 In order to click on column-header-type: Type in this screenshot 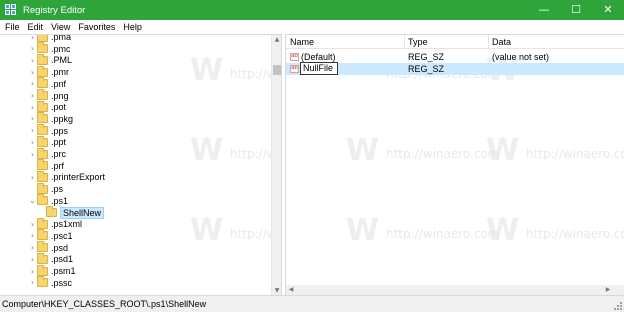, I will do `click(418, 42)`.